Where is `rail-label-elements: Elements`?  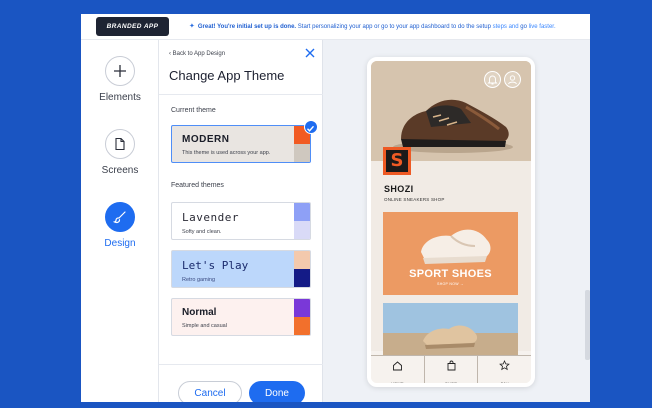 rail-label-elements: Elements is located at coordinates (120, 97).